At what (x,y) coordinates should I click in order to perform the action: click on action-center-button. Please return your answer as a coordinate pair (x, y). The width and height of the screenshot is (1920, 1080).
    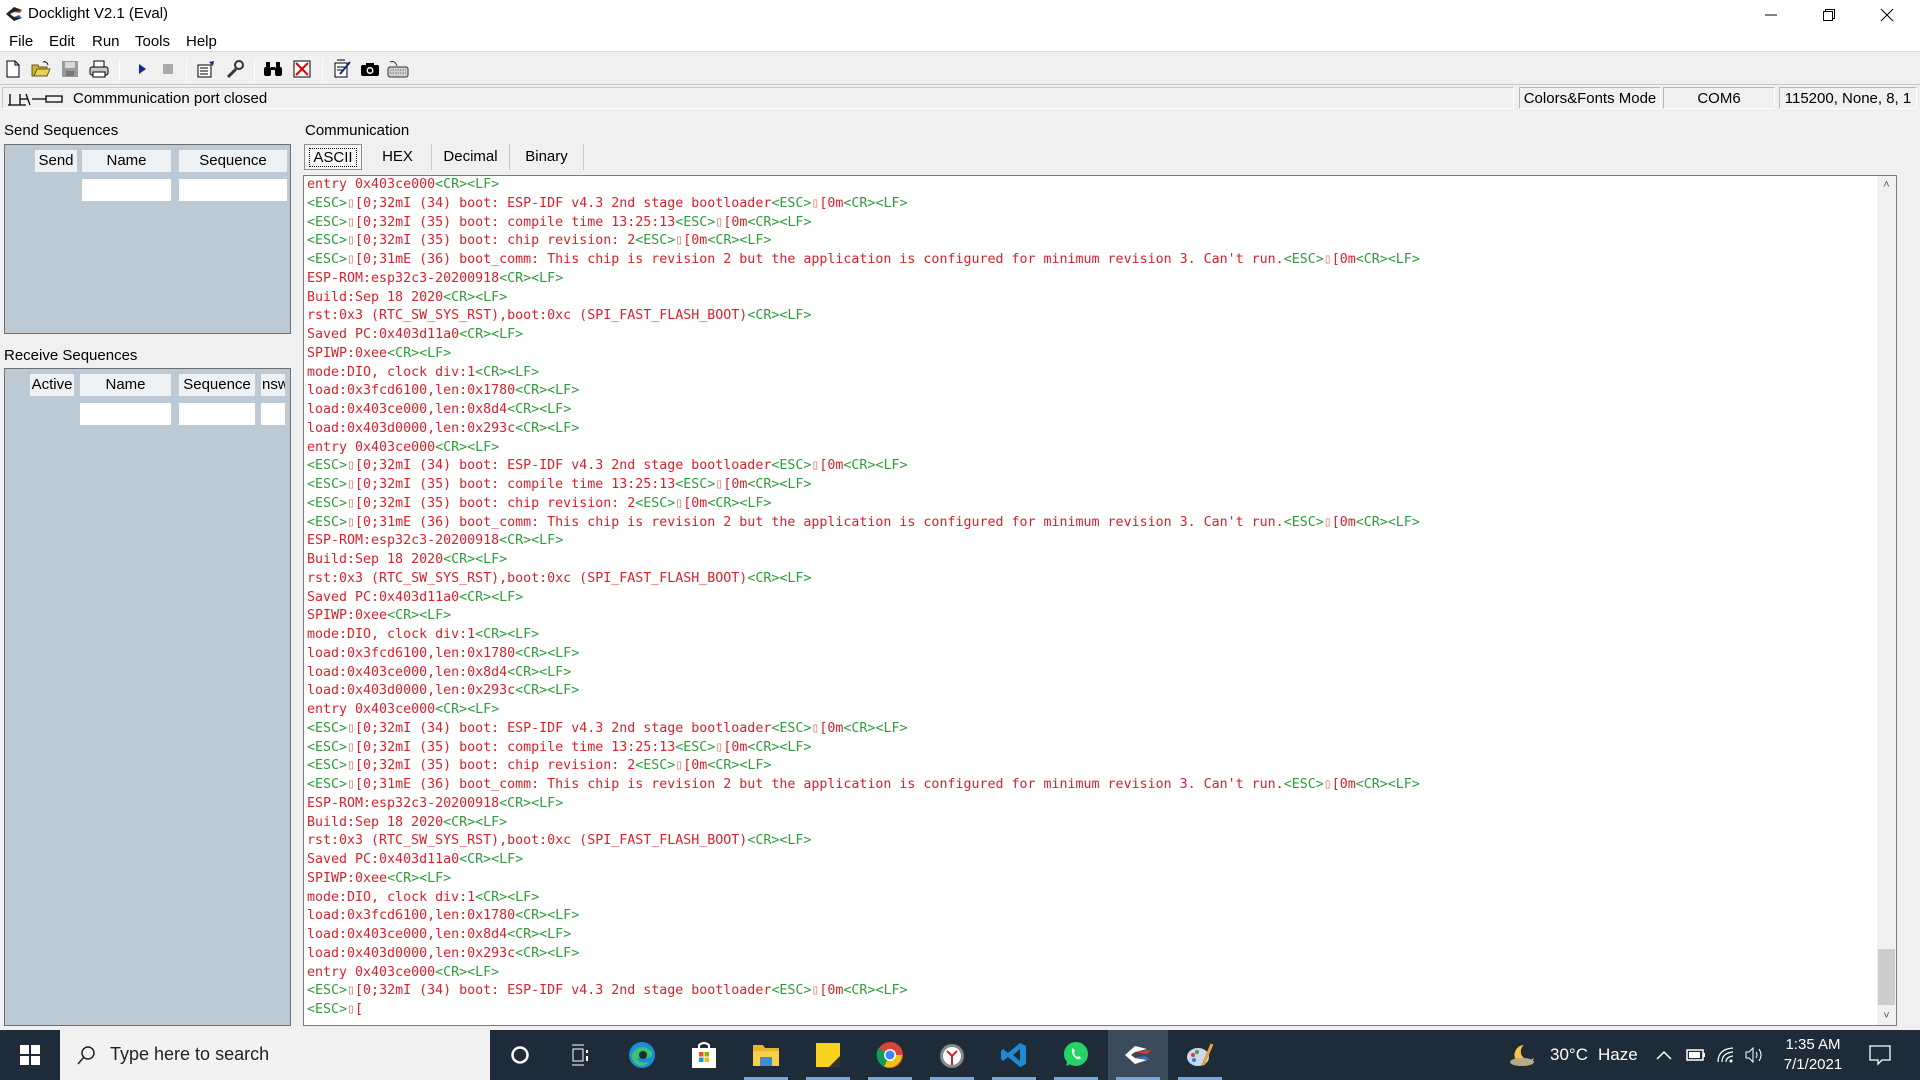
    Looking at the image, I should click on (1880, 1055).